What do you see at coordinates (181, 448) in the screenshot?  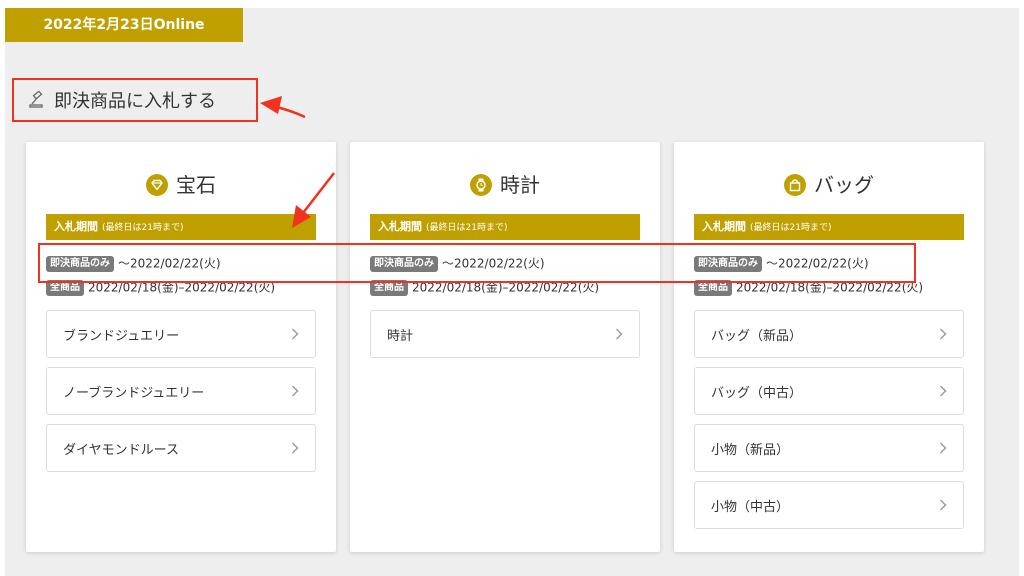 I see `subcategory-link: ダイヤモンドルース` at bounding box center [181, 448].